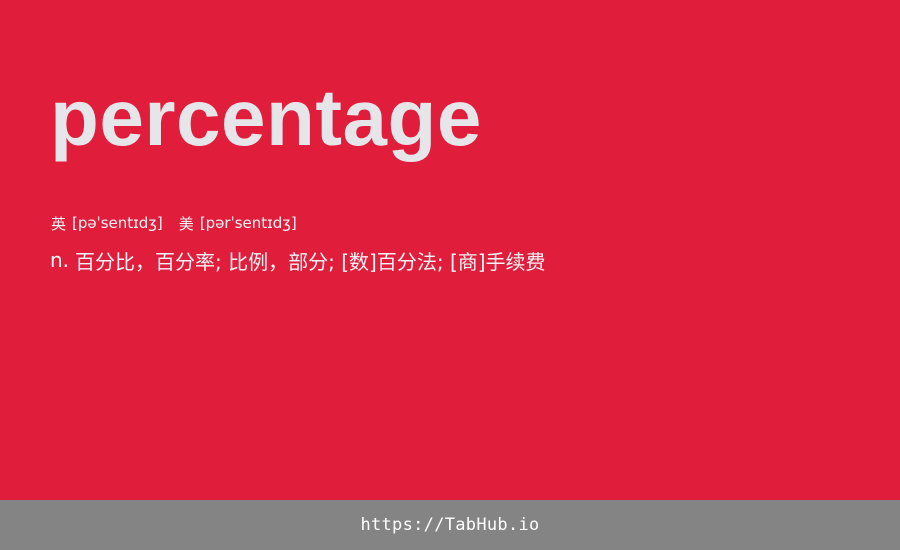 The width and height of the screenshot is (900, 550). I want to click on definition-row: n. 百分比，百分率; 比例，部分; [数]百分法; [商]手续费, so click(298, 260).